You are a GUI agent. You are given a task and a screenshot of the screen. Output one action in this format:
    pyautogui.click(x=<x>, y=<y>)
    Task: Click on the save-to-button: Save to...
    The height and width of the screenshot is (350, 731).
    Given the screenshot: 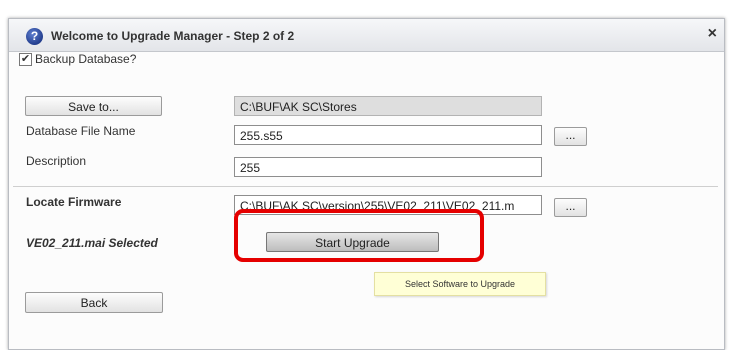 What is the action you would take?
    pyautogui.click(x=93, y=106)
    